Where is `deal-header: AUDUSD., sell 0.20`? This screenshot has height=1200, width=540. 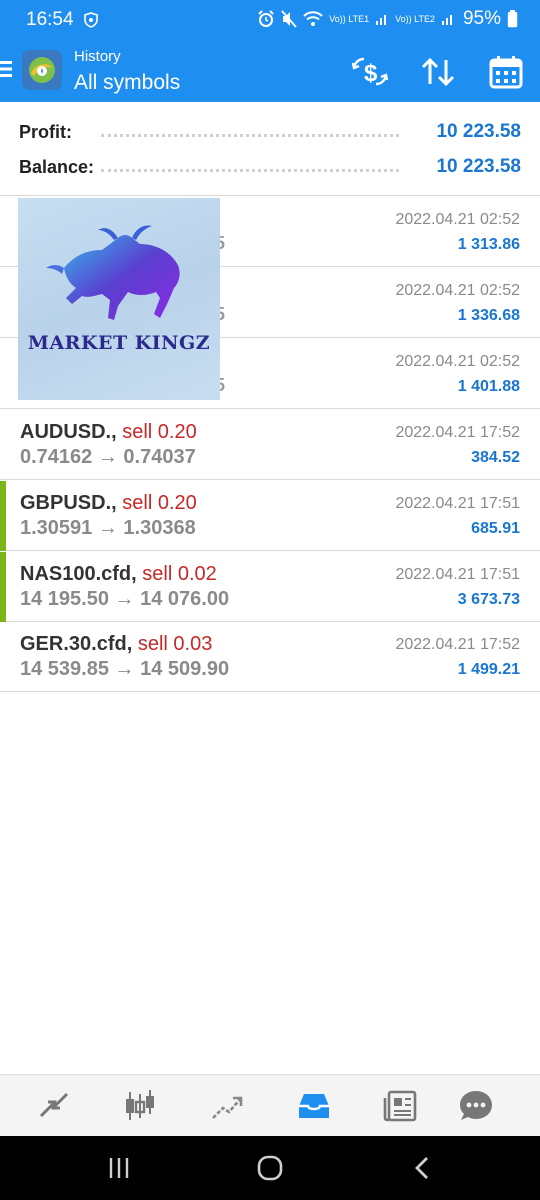 deal-header: AUDUSD., sell 0.20 is located at coordinates (108, 432).